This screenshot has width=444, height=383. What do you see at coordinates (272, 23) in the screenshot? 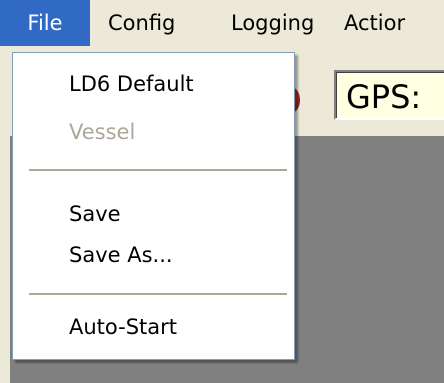
I see `menu-logging: Logging` at bounding box center [272, 23].